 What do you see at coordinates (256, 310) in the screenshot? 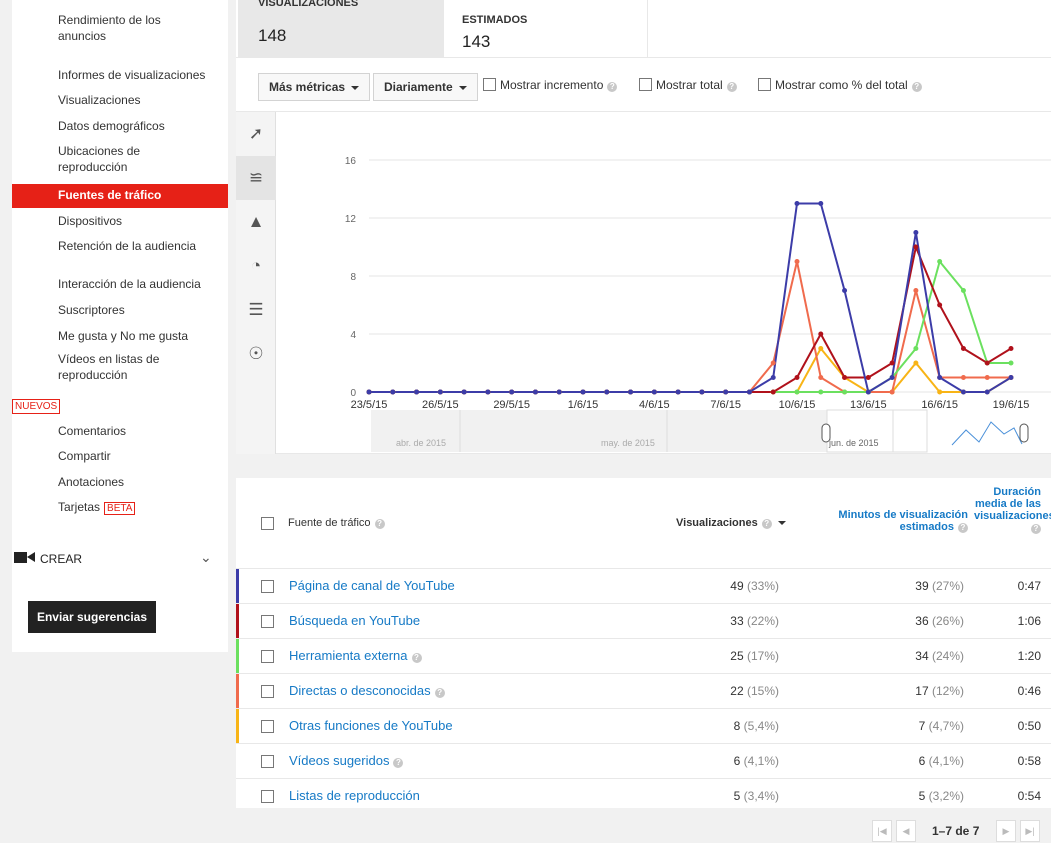
I see `bar-chart-icon: ☰` at bounding box center [256, 310].